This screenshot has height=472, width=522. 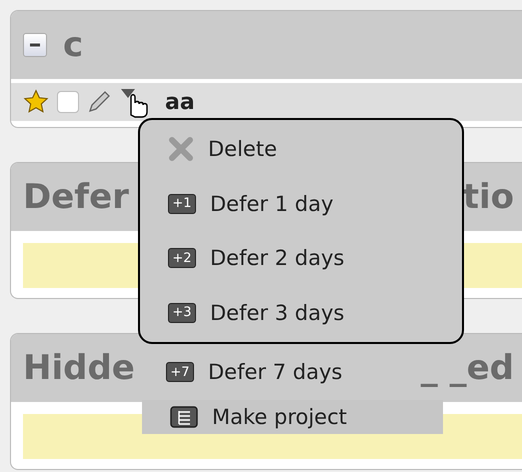 What do you see at coordinates (247, 258) in the screenshot?
I see `menu-item: +2 Defer 2 days` at bounding box center [247, 258].